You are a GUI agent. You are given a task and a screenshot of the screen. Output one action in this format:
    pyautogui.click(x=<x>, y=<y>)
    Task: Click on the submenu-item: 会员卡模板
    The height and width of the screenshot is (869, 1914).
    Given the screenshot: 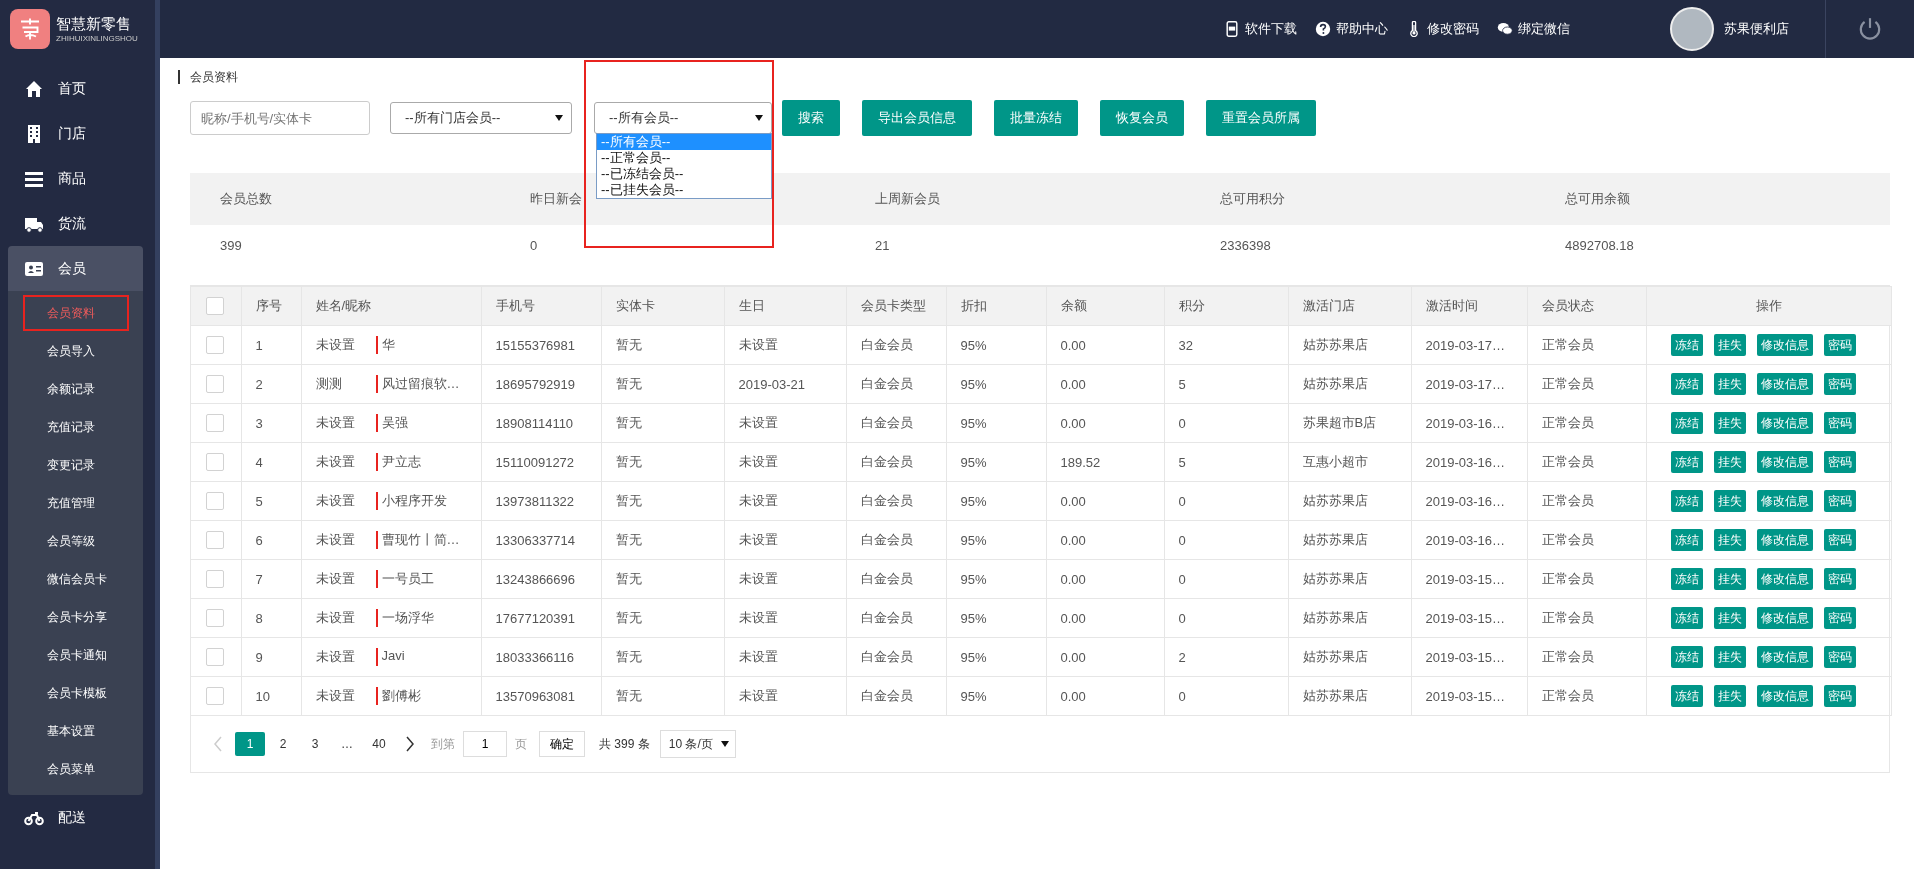 What is the action you would take?
    pyautogui.click(x=76, y=693)
    